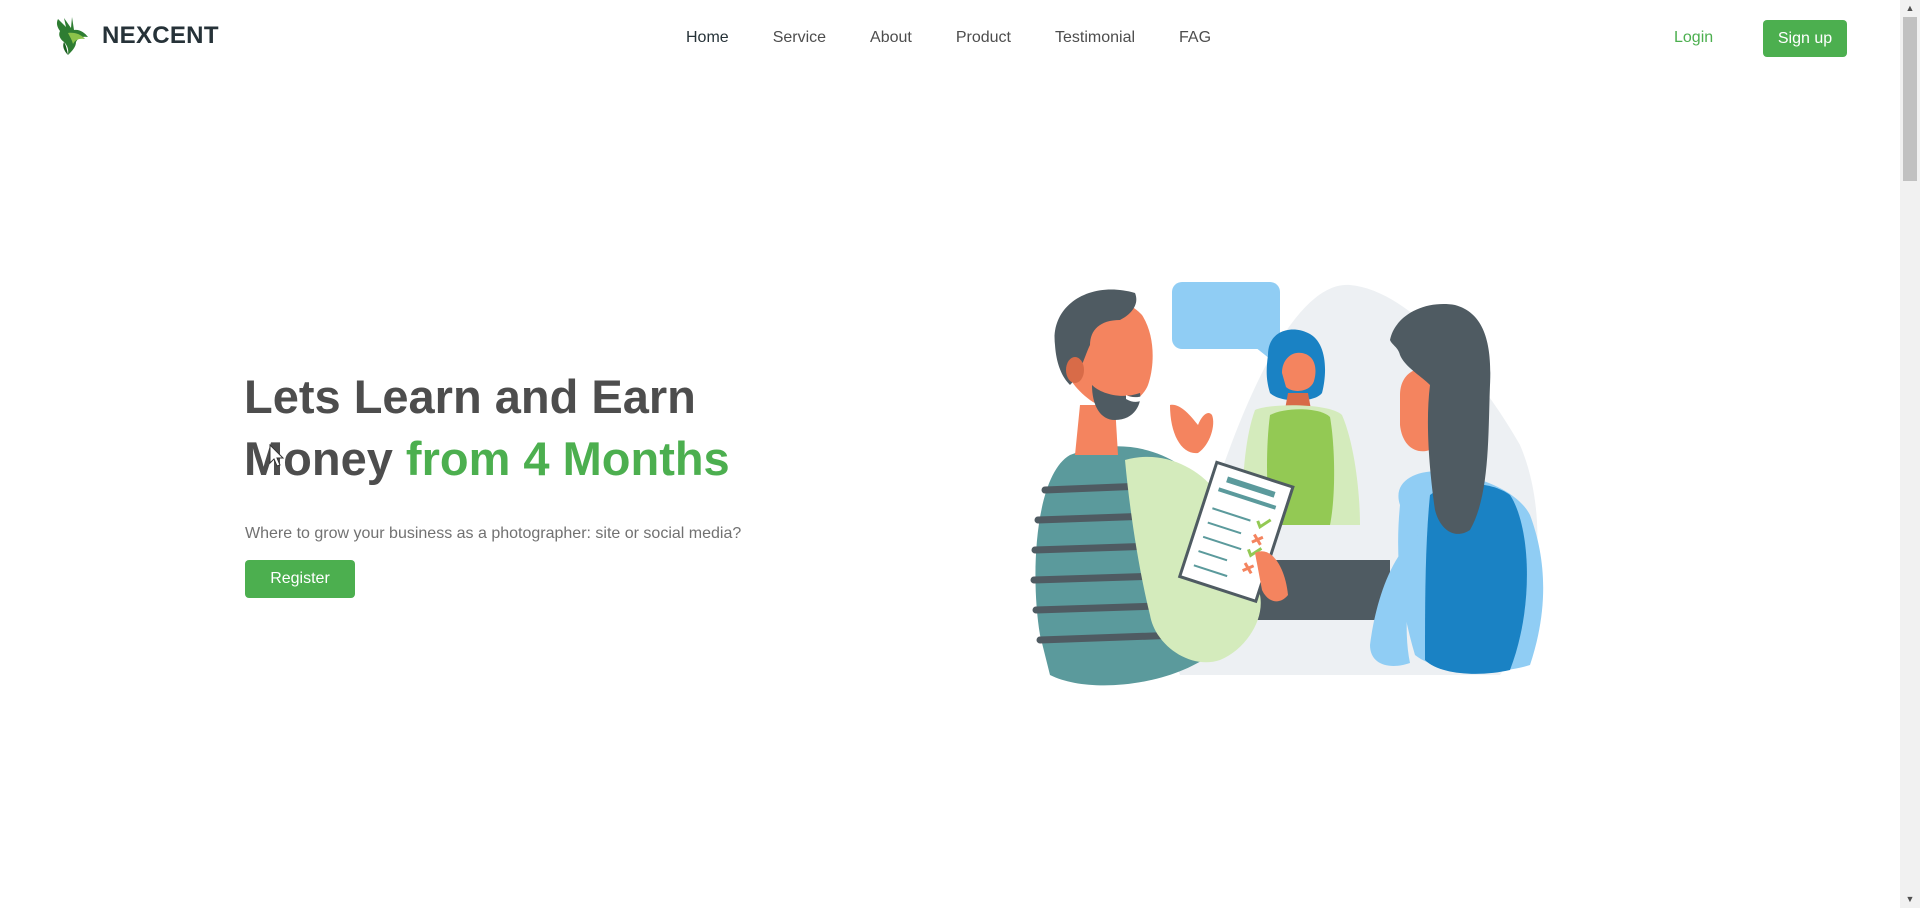 The image size is (1920, 908). Describe the element at coordinates (1910, 899) in the screenshot. I see `scroll-down-arrow-icon: ▼` at that location.